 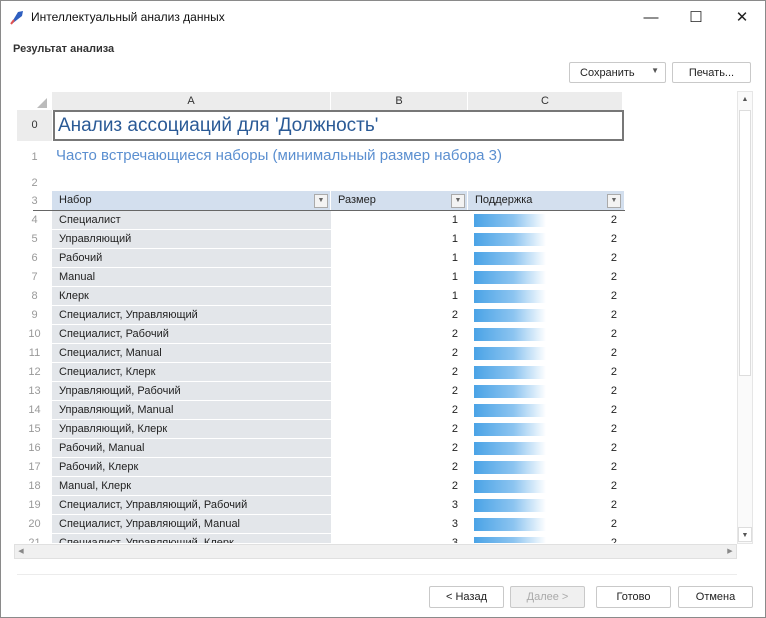 What do you see at coordinates (191, 296) in the screenshot?
I see `cell-set: Клерк` at bounding box center [191, 296].